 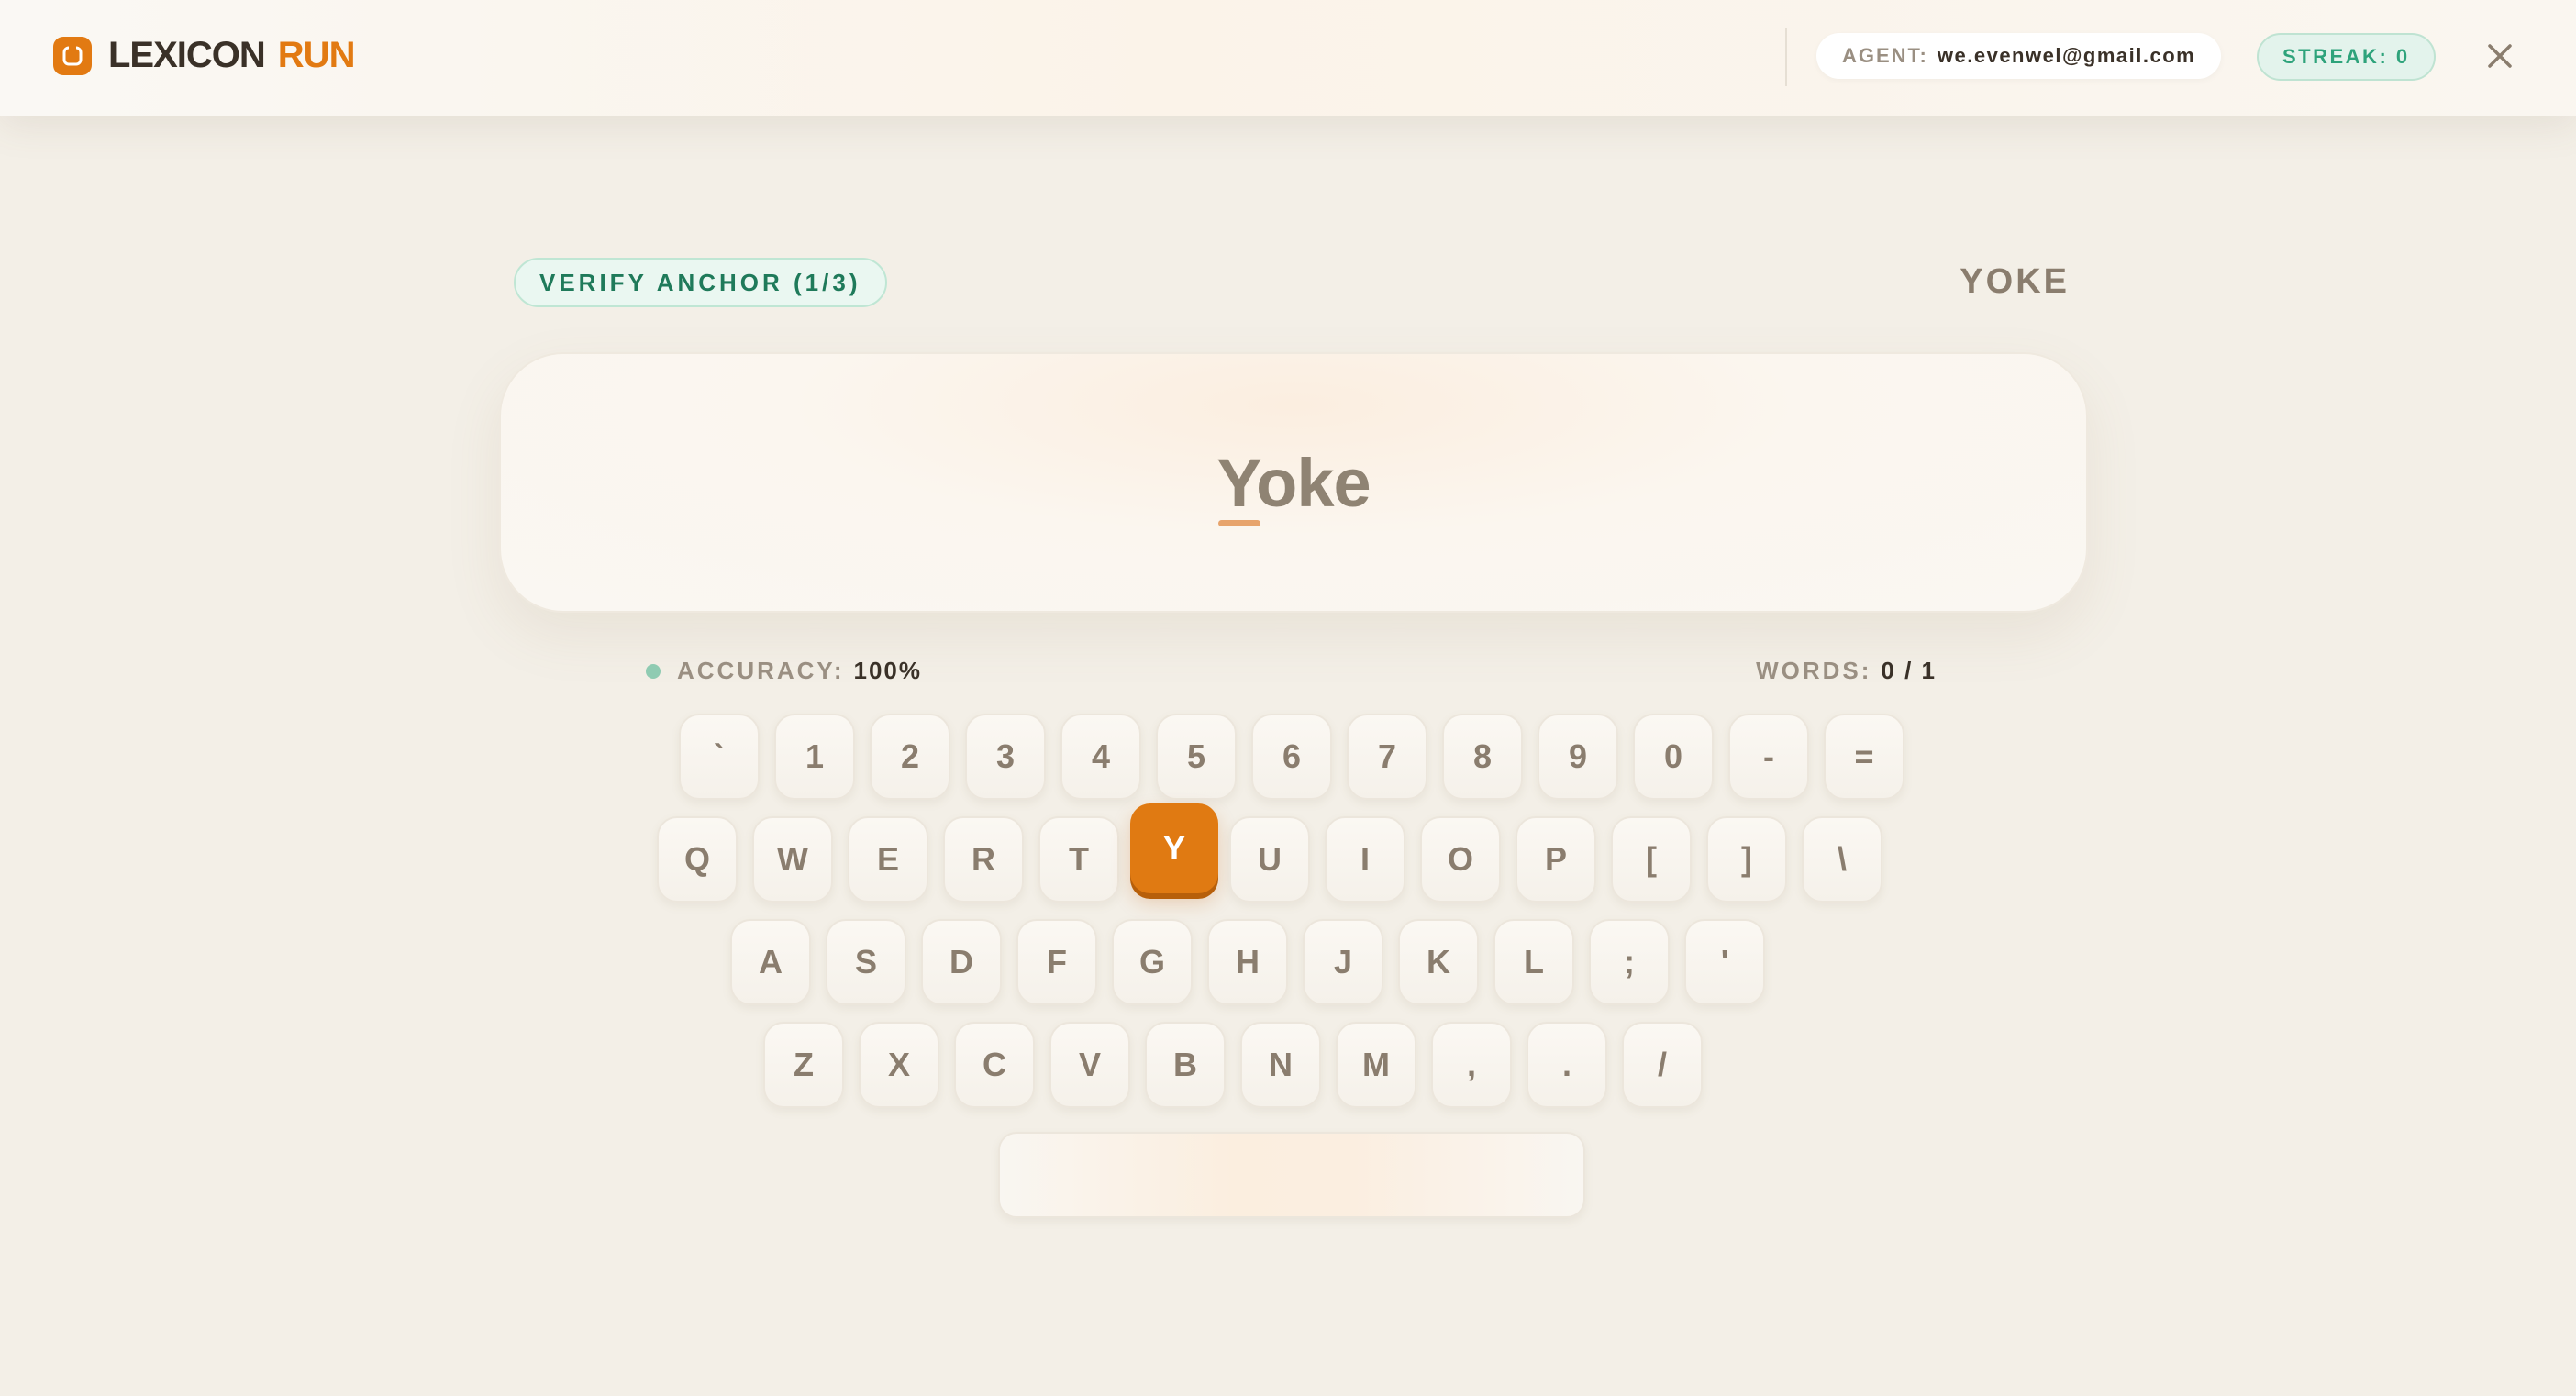 What do you see at coordinates (1578, 757) in the screenshot?
I see `key-9: 9` at bounding box center [1578, 757].